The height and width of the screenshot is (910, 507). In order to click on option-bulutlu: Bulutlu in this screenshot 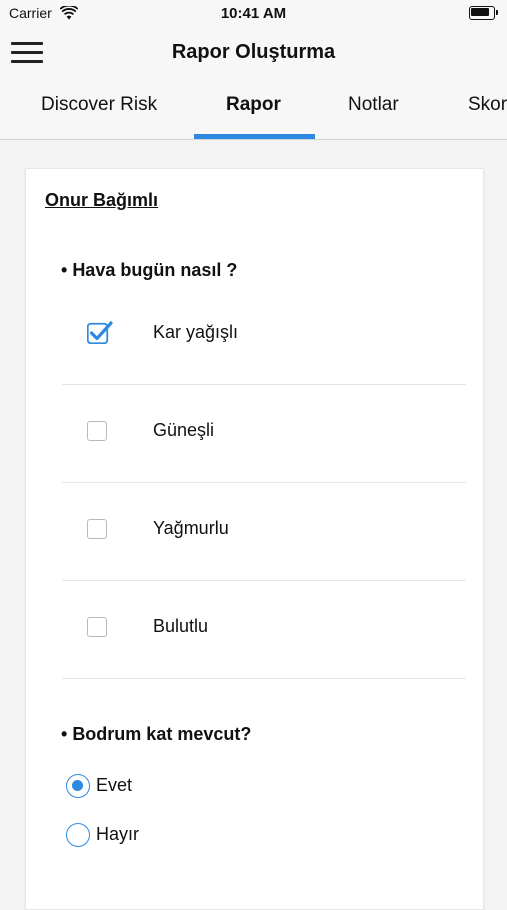, I will do `click(264, 629)`.